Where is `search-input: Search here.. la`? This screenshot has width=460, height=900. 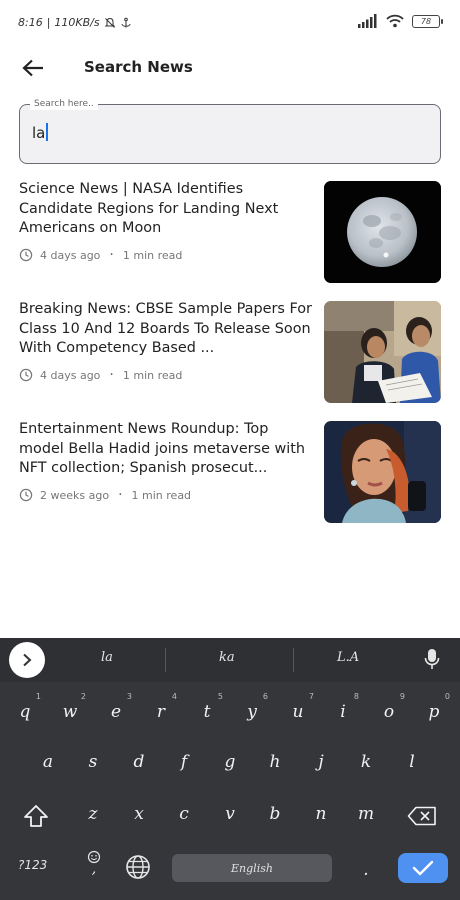
search-input: Search here.. la is located at coordinates (230, 131).